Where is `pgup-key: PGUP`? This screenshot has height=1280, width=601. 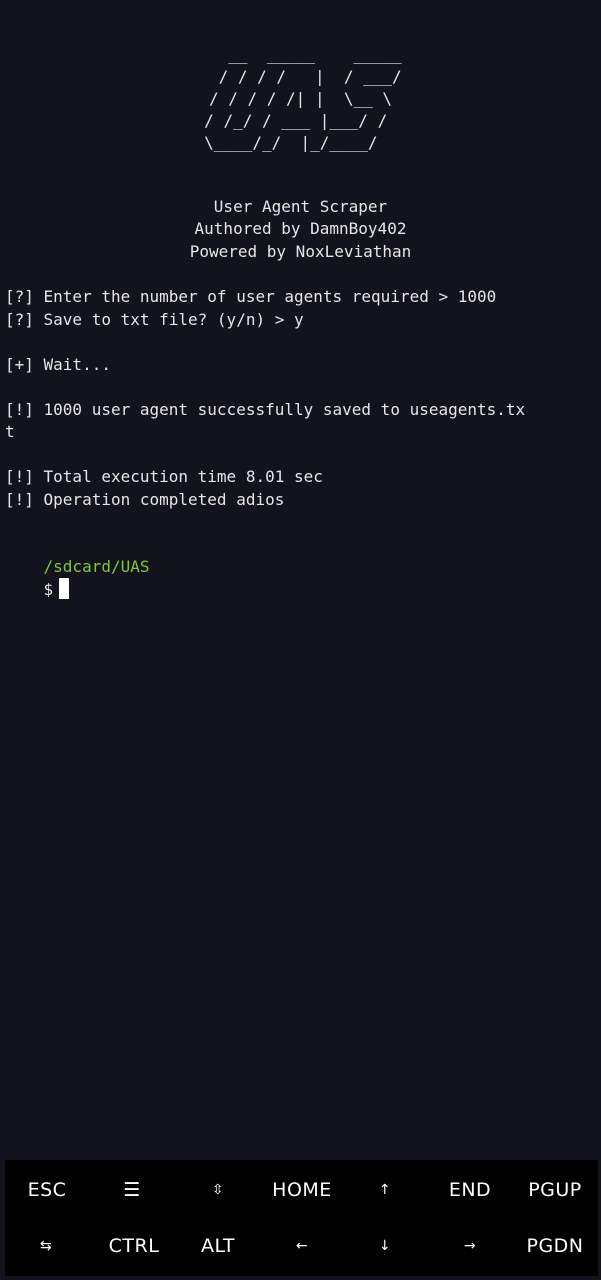 pgup-key: PGUP is located at coordinates (555, 1190).